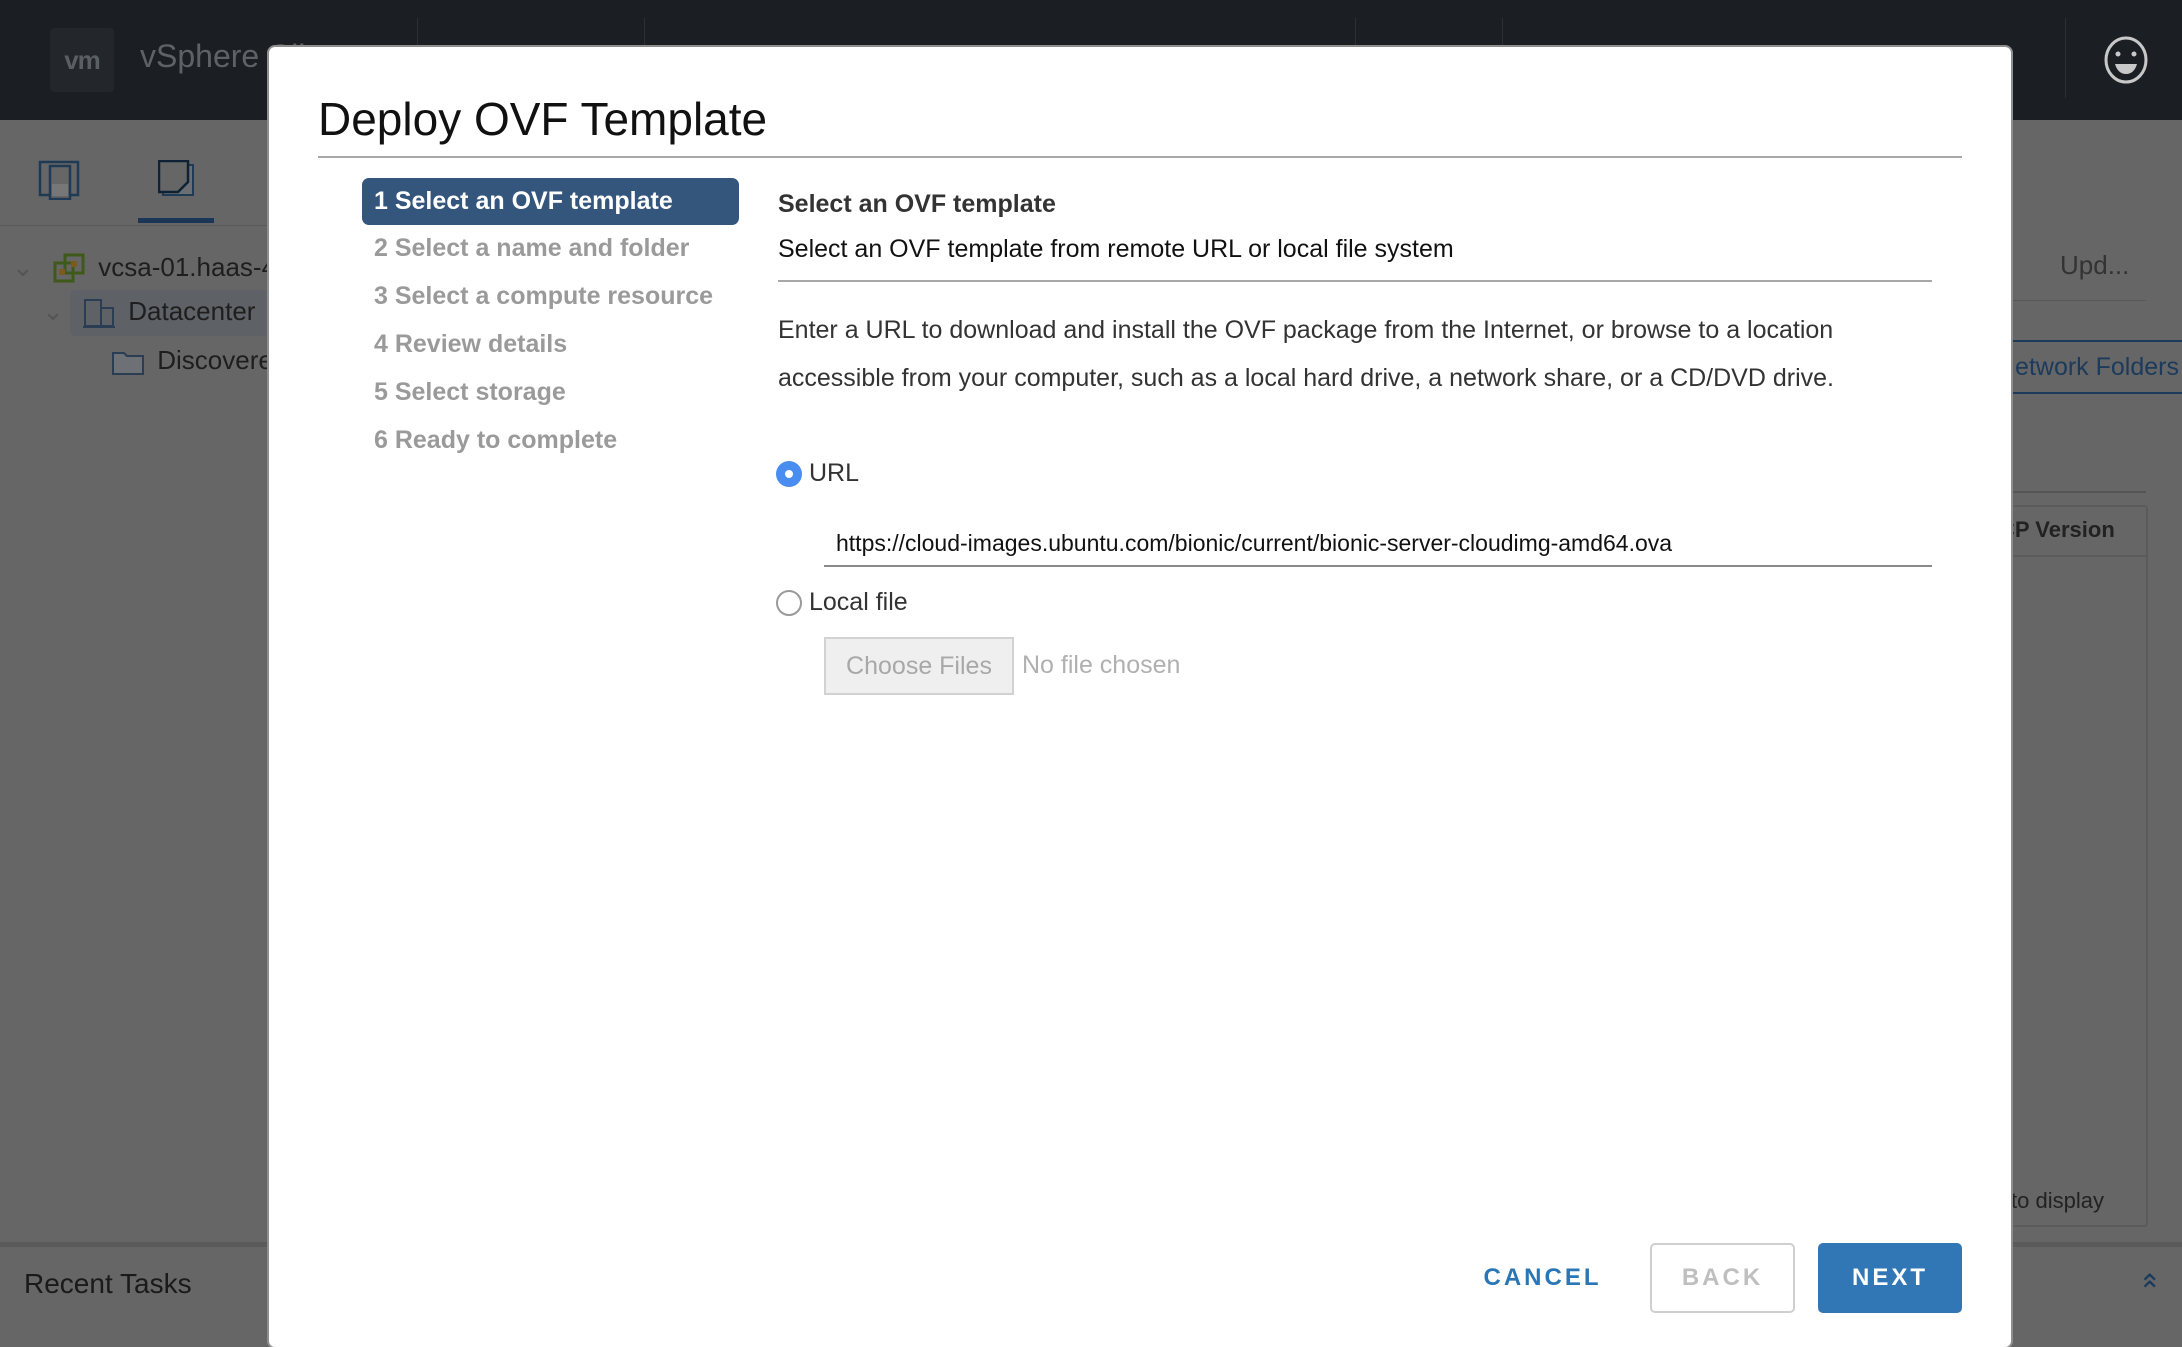 This screenshot has width=2182, height=1347. What do you see at coordinates (1378, 544) in the screenshot?
I see `url-input` at bounding box center [1378, 544].